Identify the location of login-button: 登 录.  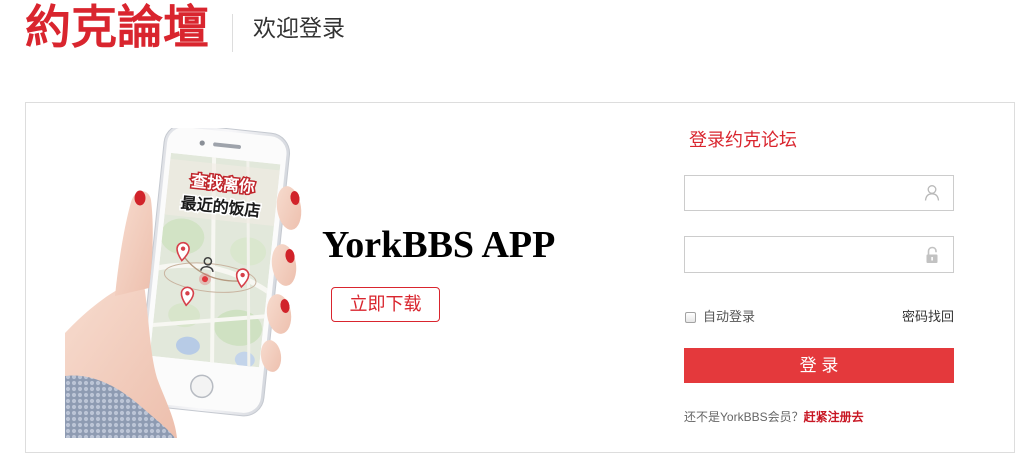
(819, 365).